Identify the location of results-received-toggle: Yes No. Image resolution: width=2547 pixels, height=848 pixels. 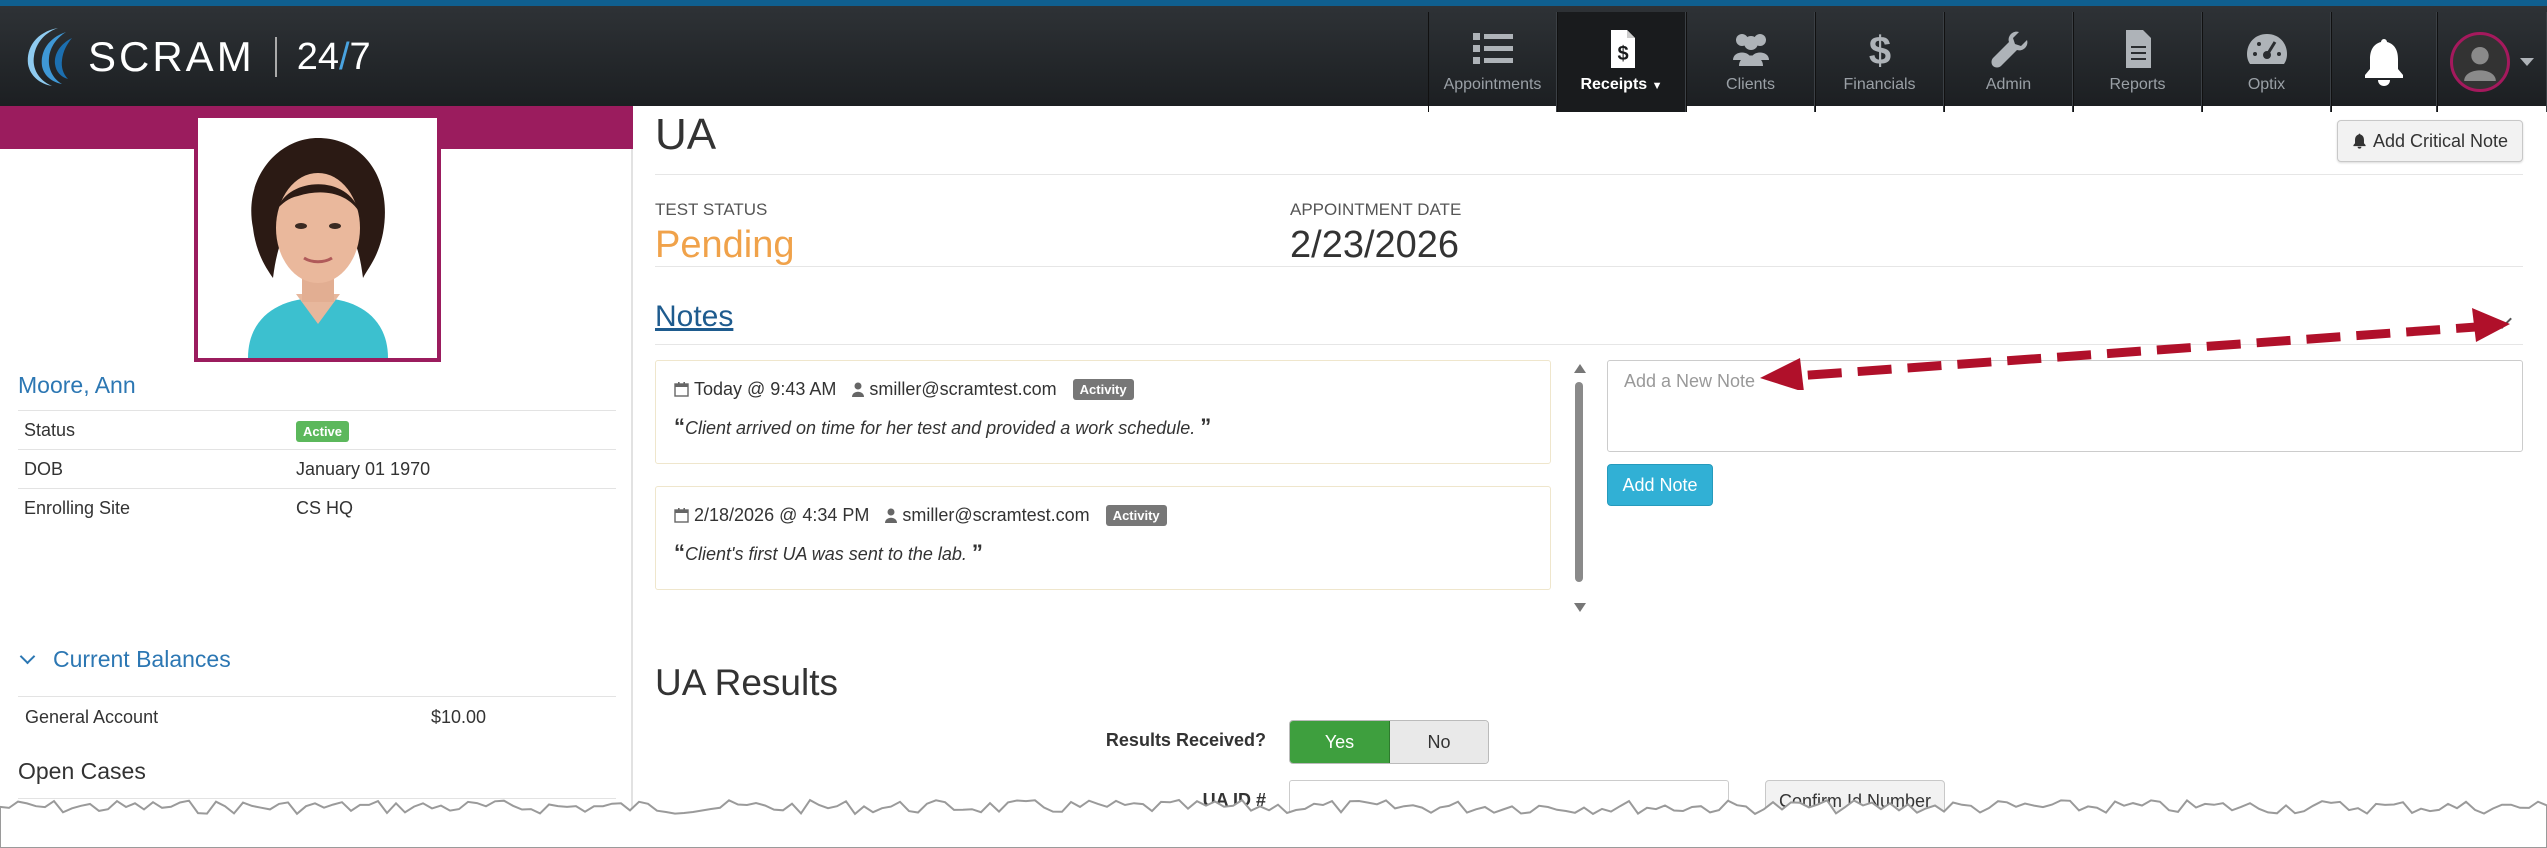
(1389, 742).